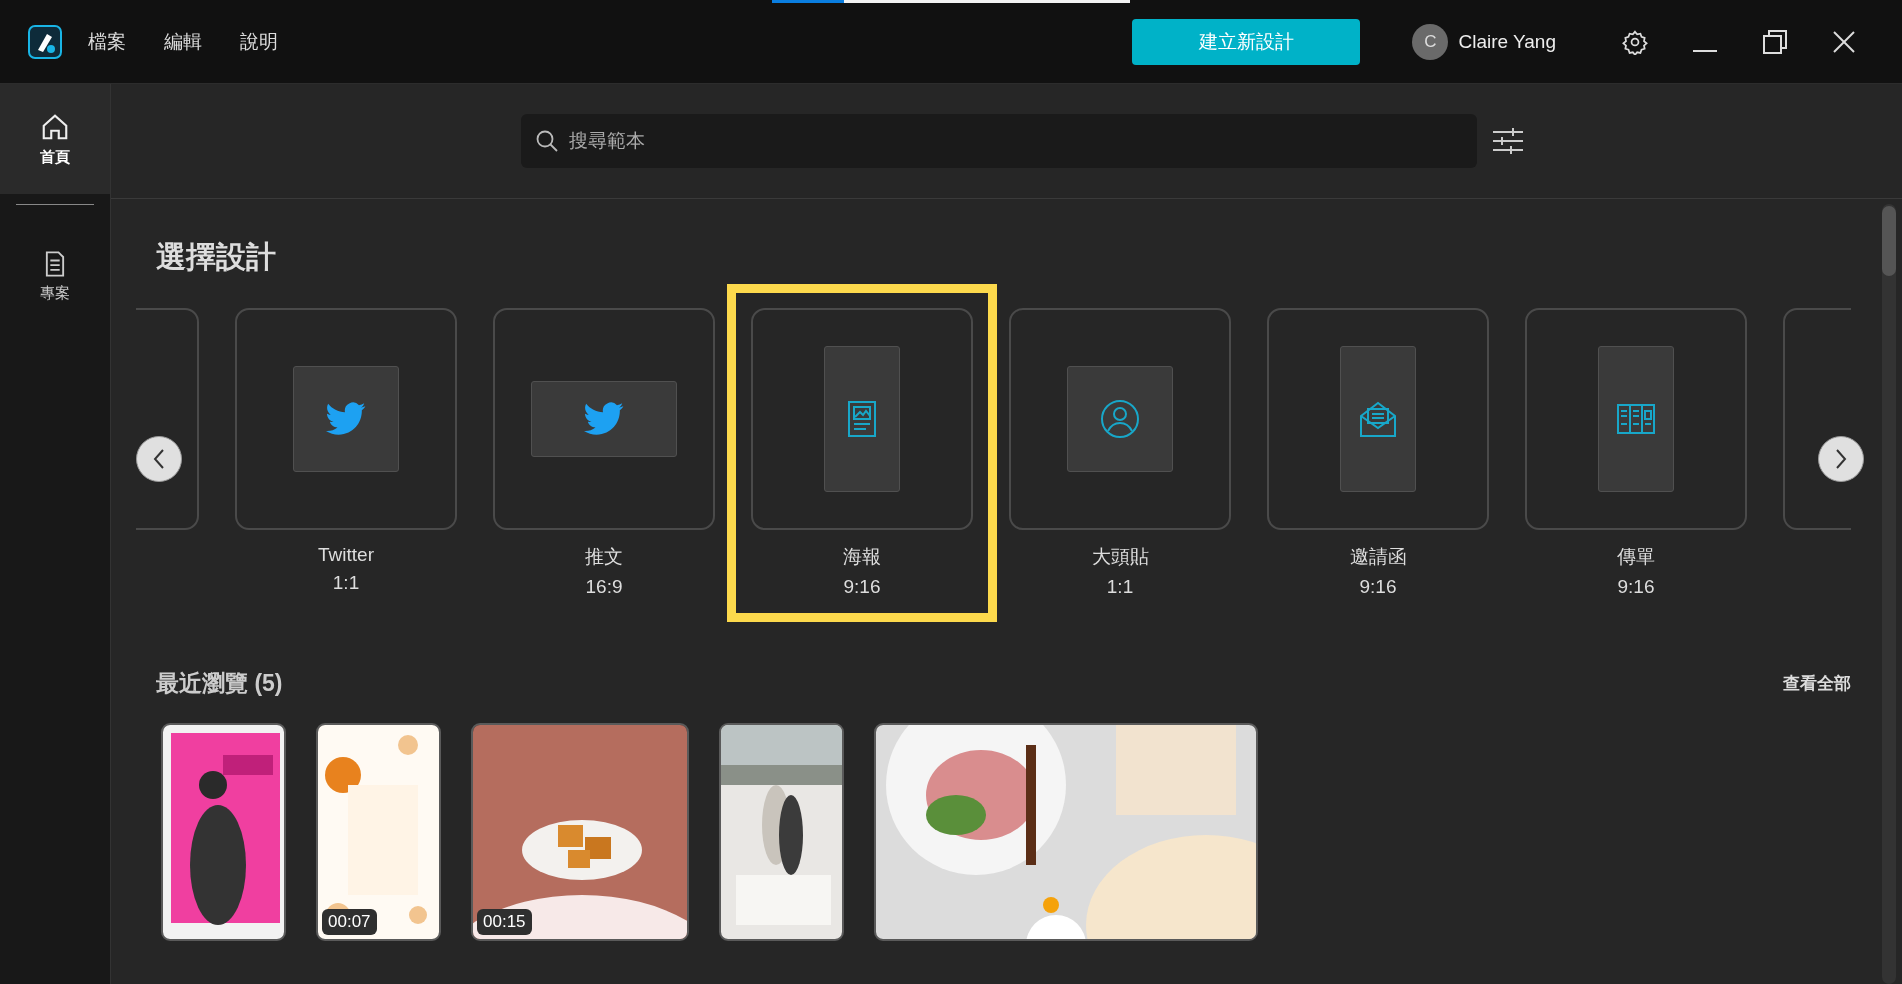  Describe the element at coordinates (998, 141) in the screenshot. I see `search-field: 搜尋範本` at that location.